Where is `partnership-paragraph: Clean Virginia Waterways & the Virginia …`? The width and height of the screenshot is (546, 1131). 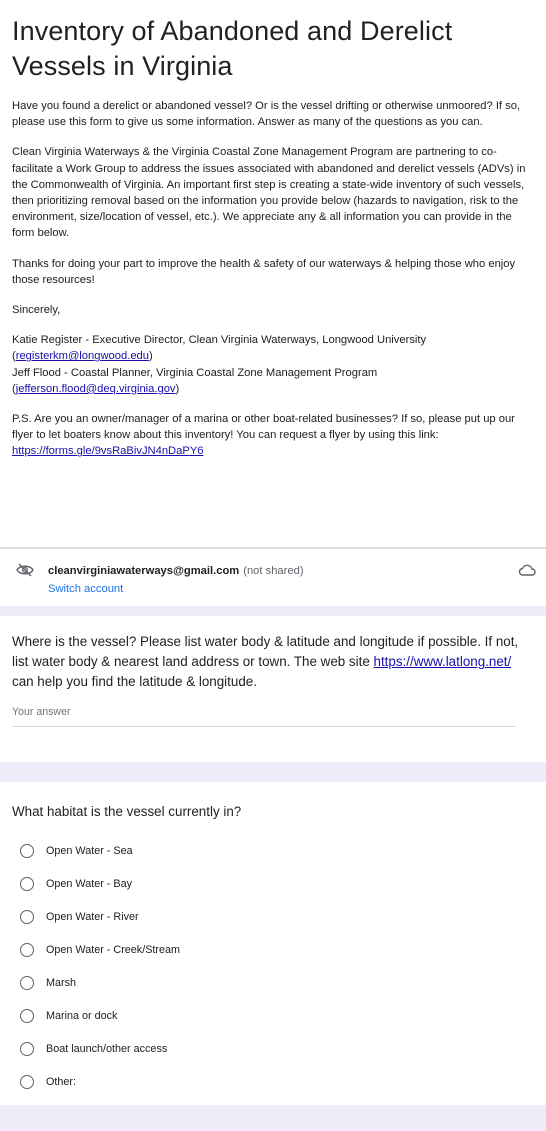
partnership-paragraph: Clean Virginia Waterways & the Virginia … is located at coordinates (269, 193).